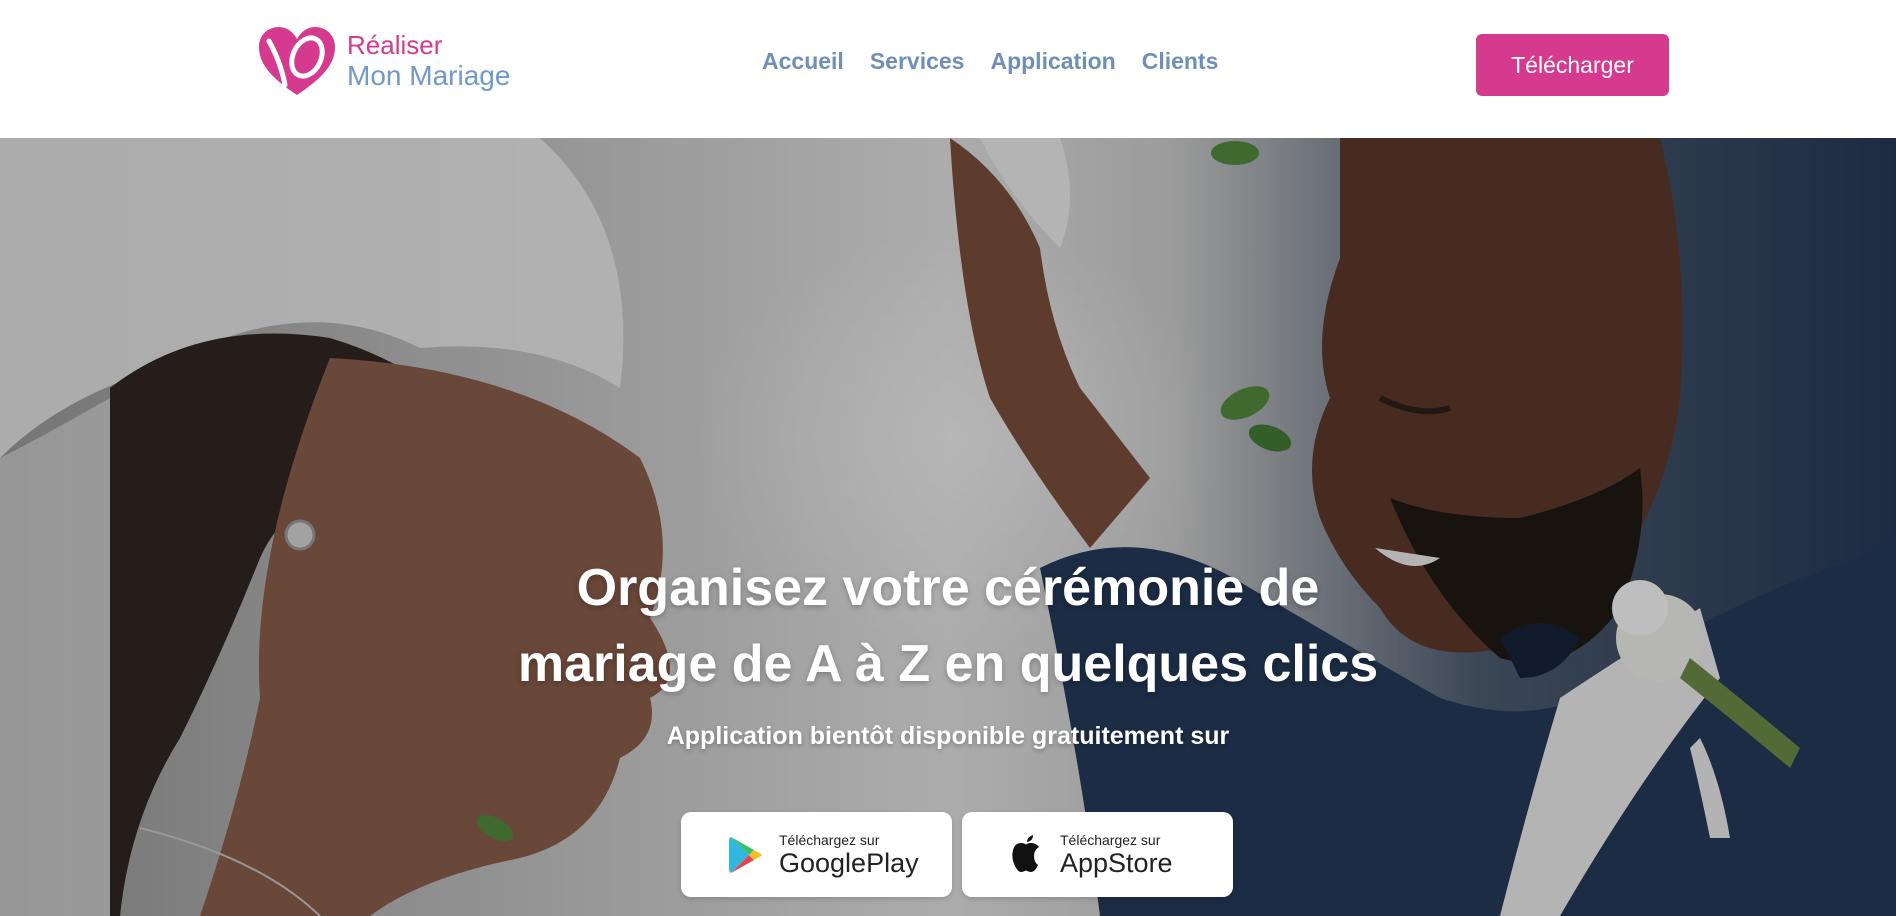 The height and width of the screenshot is (916, 1896). What do you see at coordinates (297, 61) in the screenshot?
I see `heart-logo-icon` at bounding box center [297, 61].